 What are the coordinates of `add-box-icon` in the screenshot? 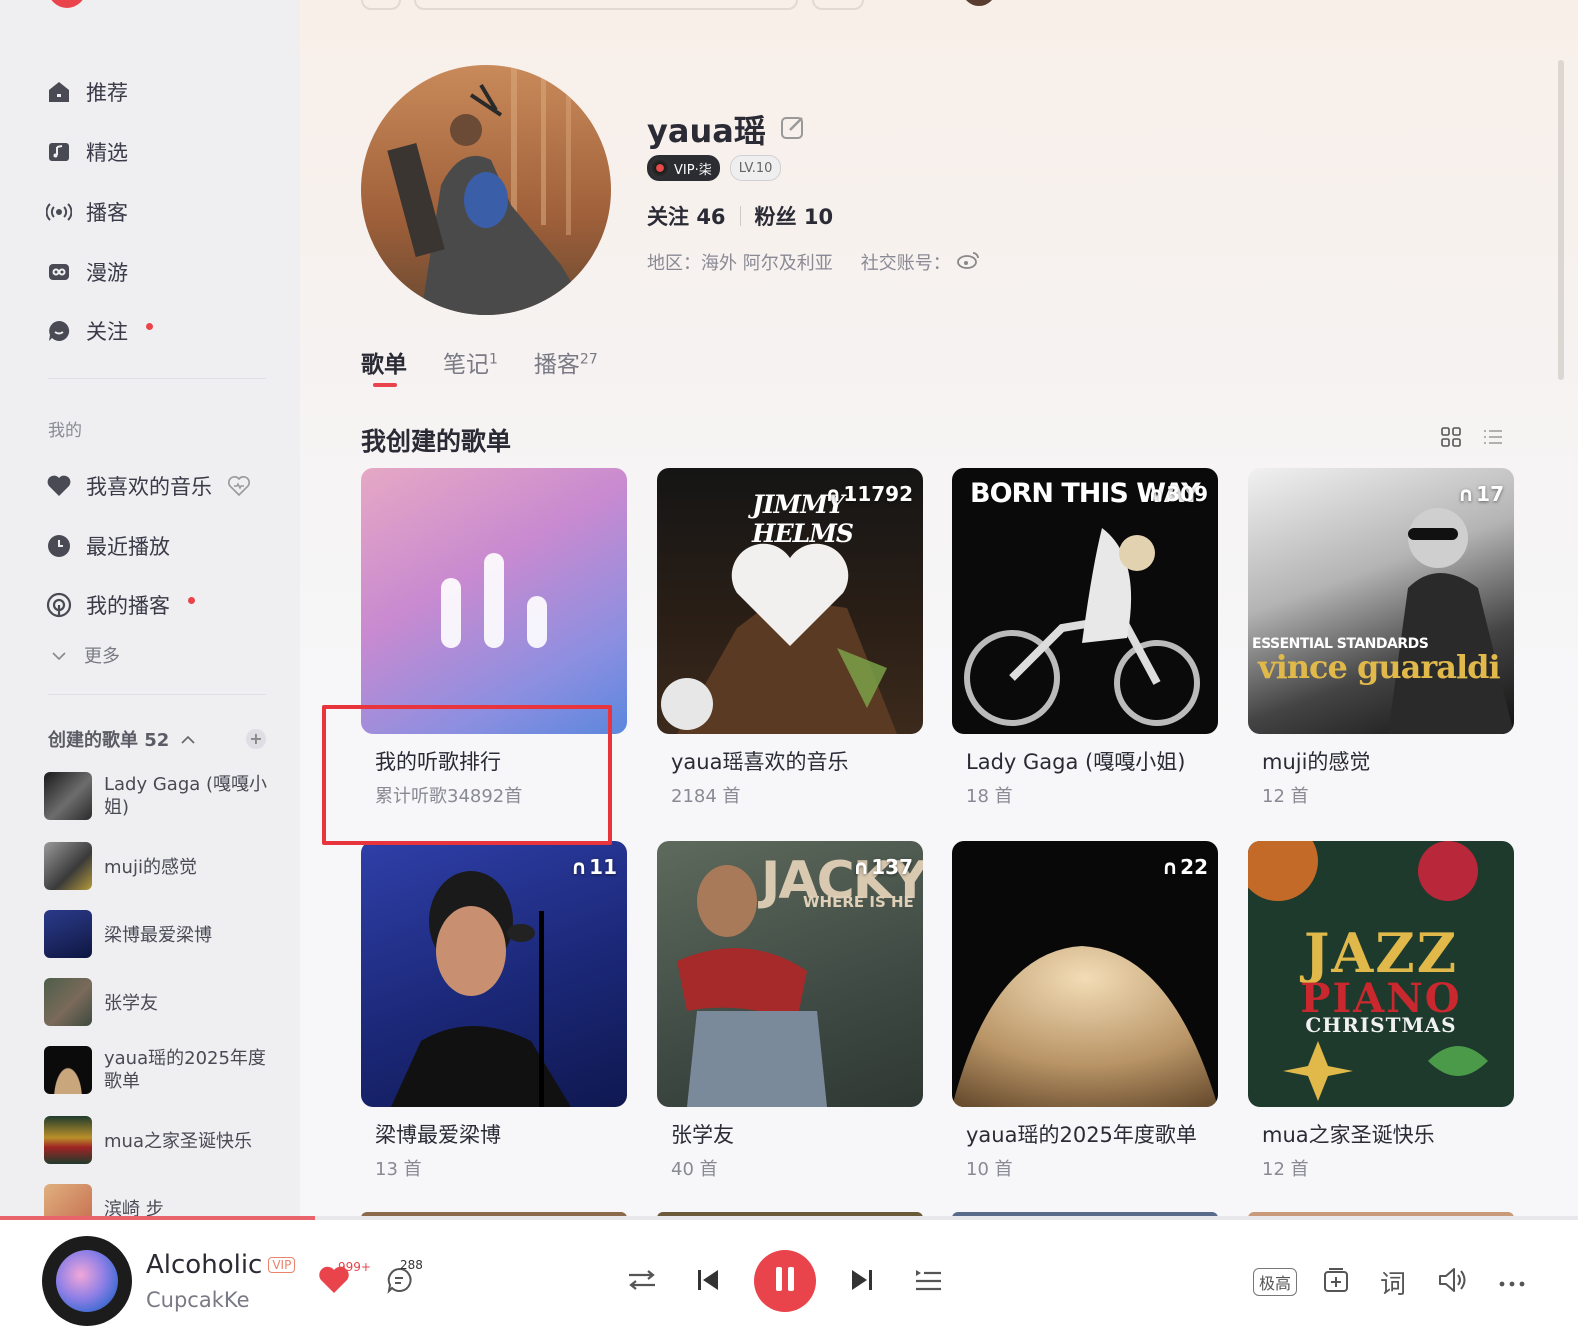 It's located at (1336, 1282).